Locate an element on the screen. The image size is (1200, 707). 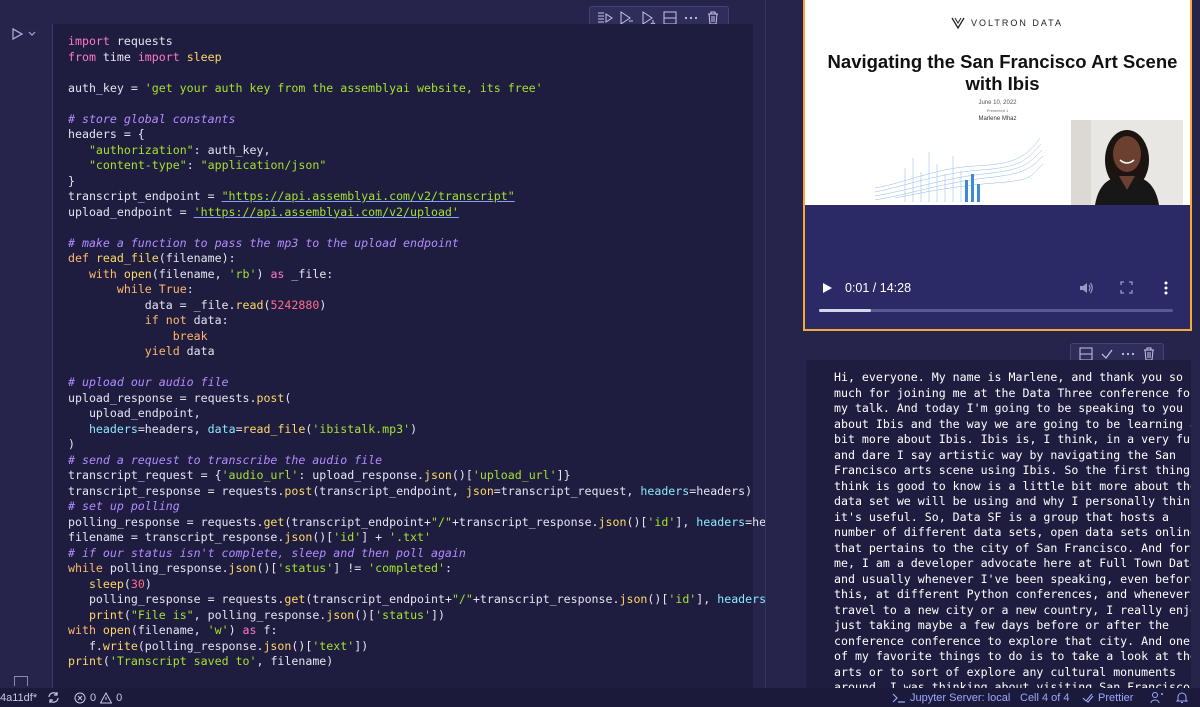
code-line: yield data is located at coordinates (179, 351).